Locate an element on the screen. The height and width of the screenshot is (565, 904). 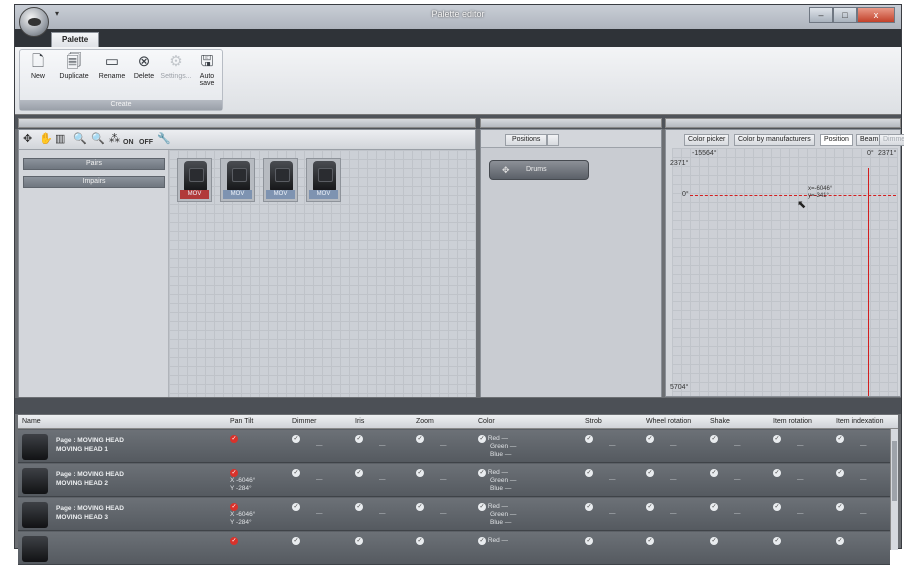
shake-knob-icon: ✓ is located at coordinates (714, 541).